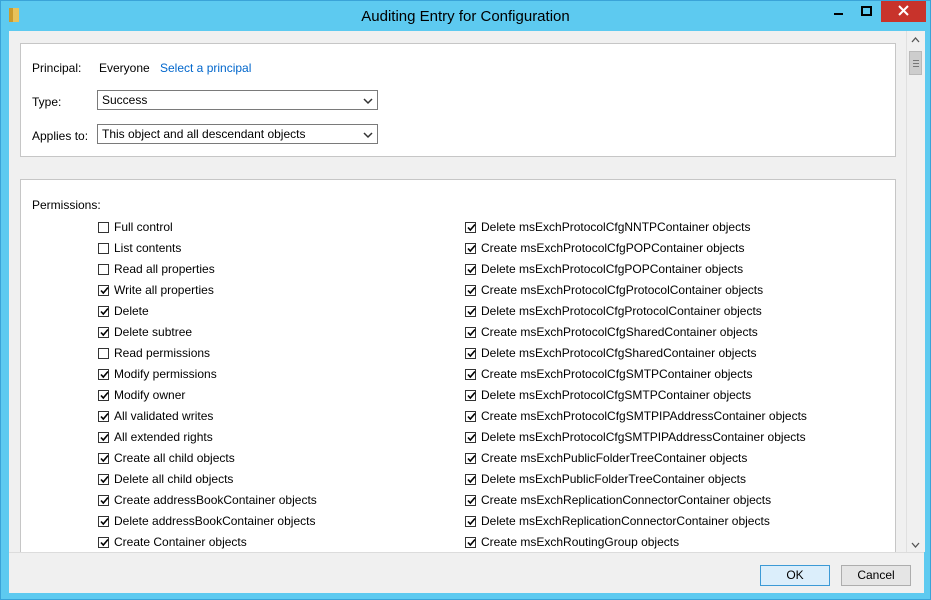 The width and height of the screenshot is (931, 600). I want to click on permission-item: Delete addressBookContainer objects, so click(206, 521).